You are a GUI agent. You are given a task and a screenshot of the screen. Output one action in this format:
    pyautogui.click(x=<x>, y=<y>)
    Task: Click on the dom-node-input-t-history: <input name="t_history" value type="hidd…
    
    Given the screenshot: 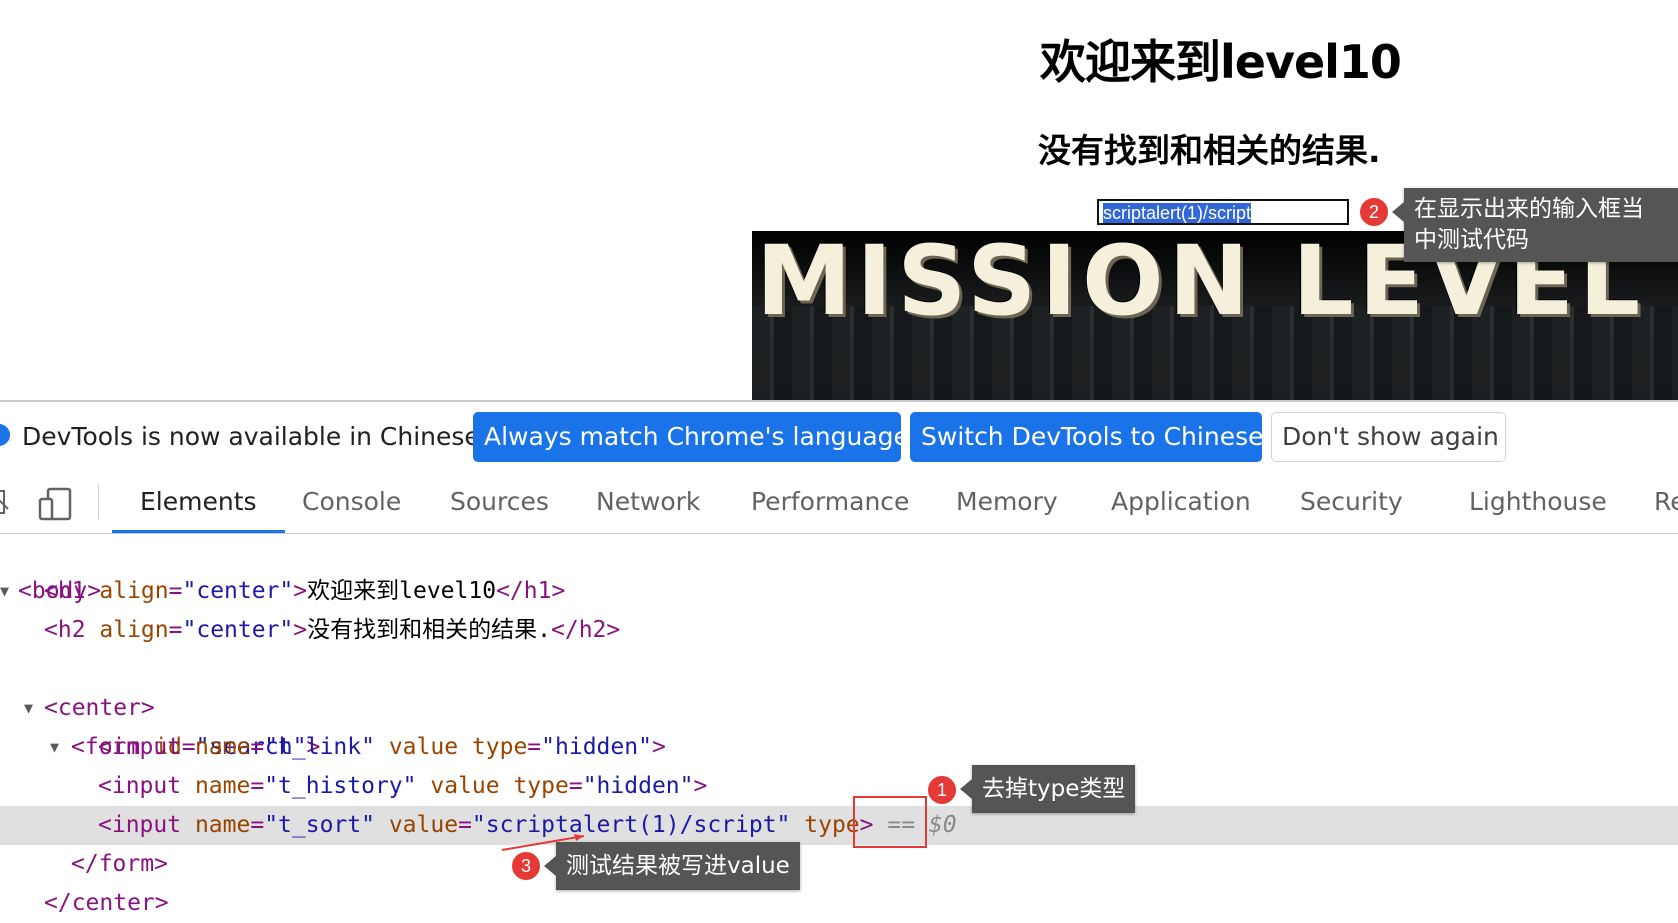 What is the action you would take?
    pyautogui.click(x=839, y=786)
    